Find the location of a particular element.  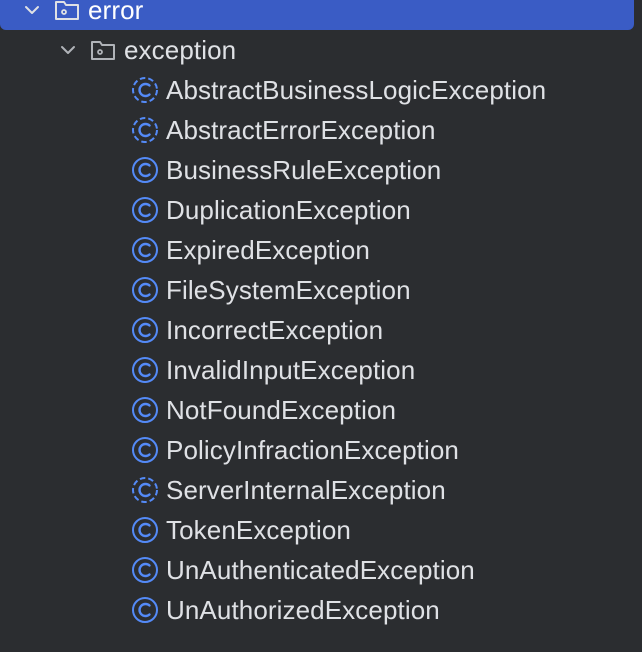

tree-node-class: InvalidInputException is located at coordinates (321, 370).